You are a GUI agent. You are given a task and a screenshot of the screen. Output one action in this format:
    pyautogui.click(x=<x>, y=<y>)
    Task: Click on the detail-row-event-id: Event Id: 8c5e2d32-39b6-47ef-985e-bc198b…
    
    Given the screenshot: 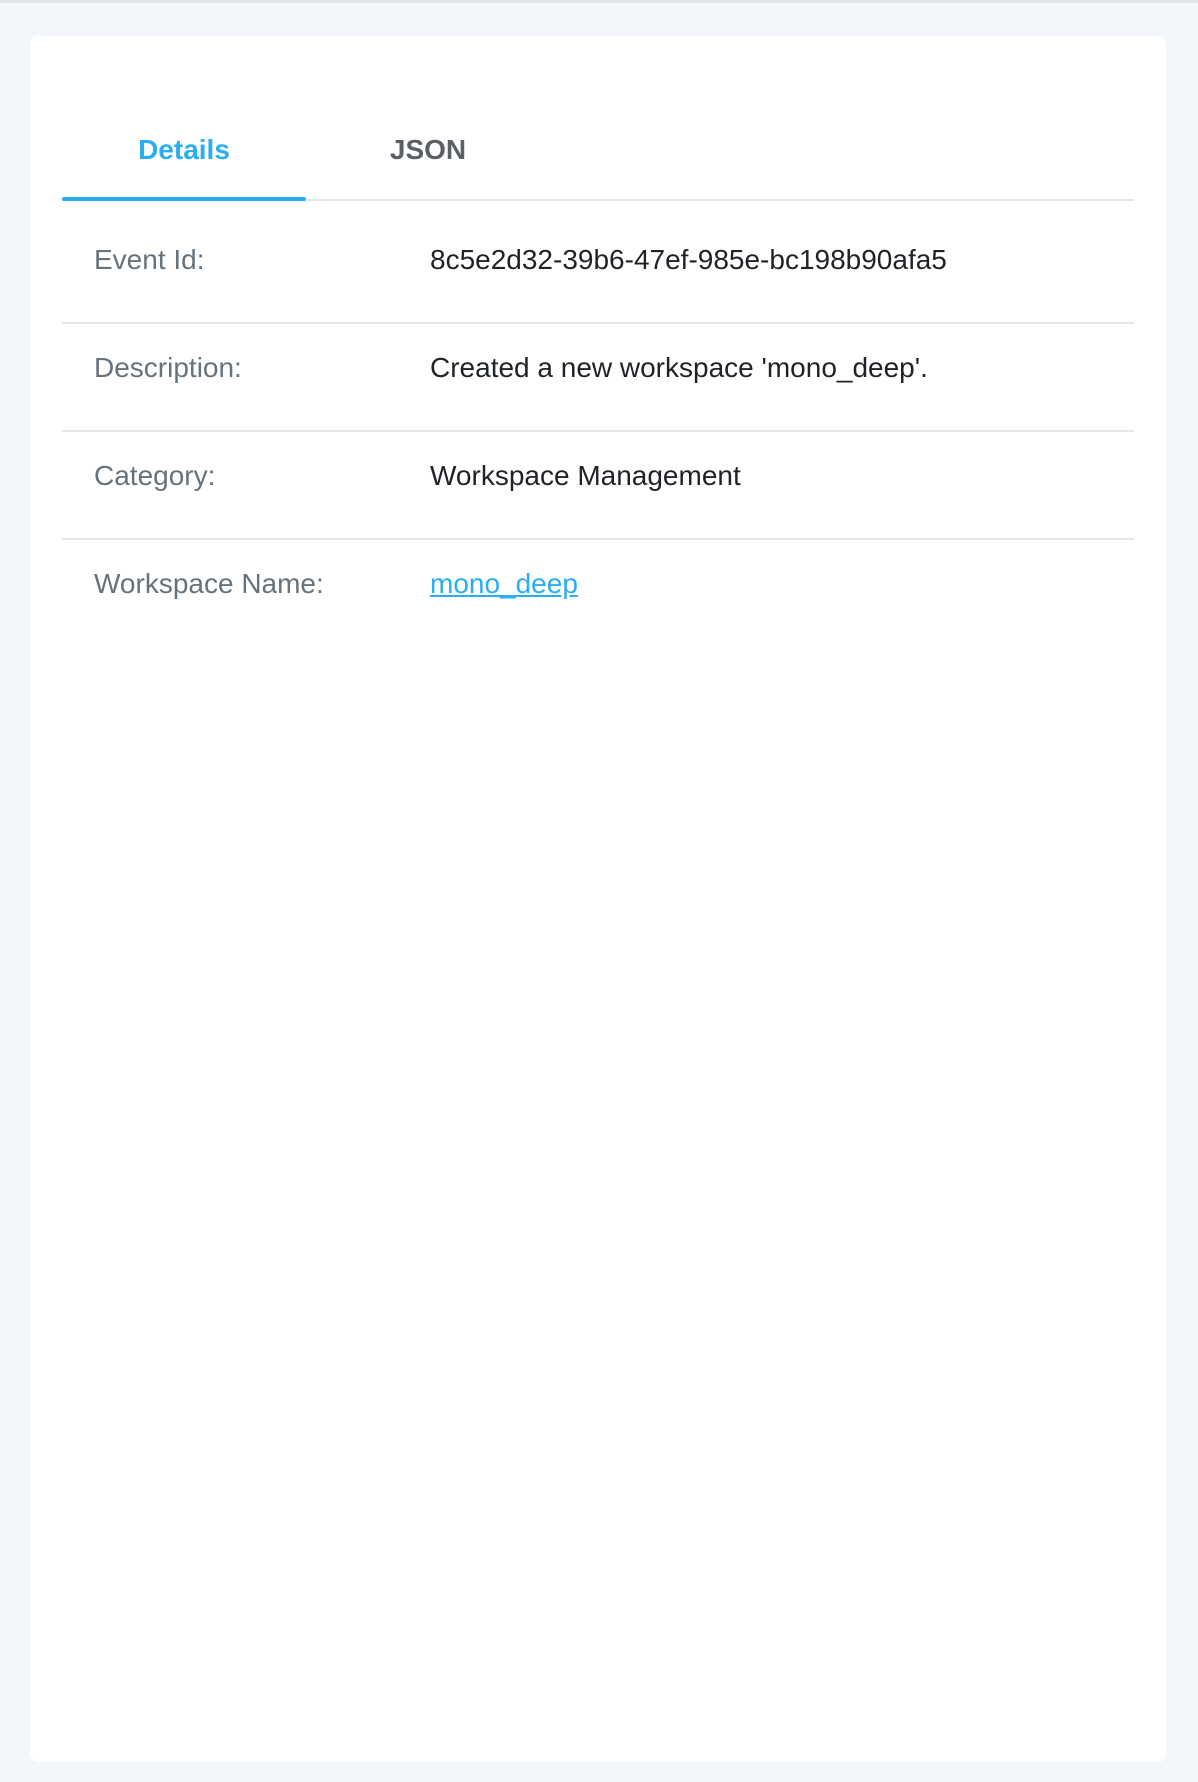 What is the action you would take?
    pyautogui.click(x=598, y=270)
    